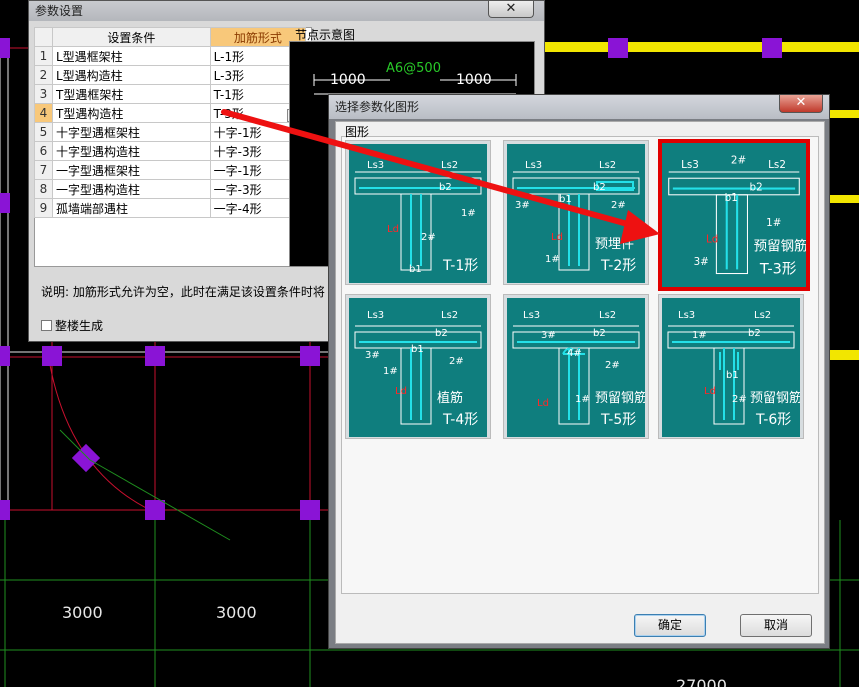 This screenshot has width=859, height=687. I want to click on table-row: 9 孤墙端部遇柱 一字-4形, so click(170, 208).